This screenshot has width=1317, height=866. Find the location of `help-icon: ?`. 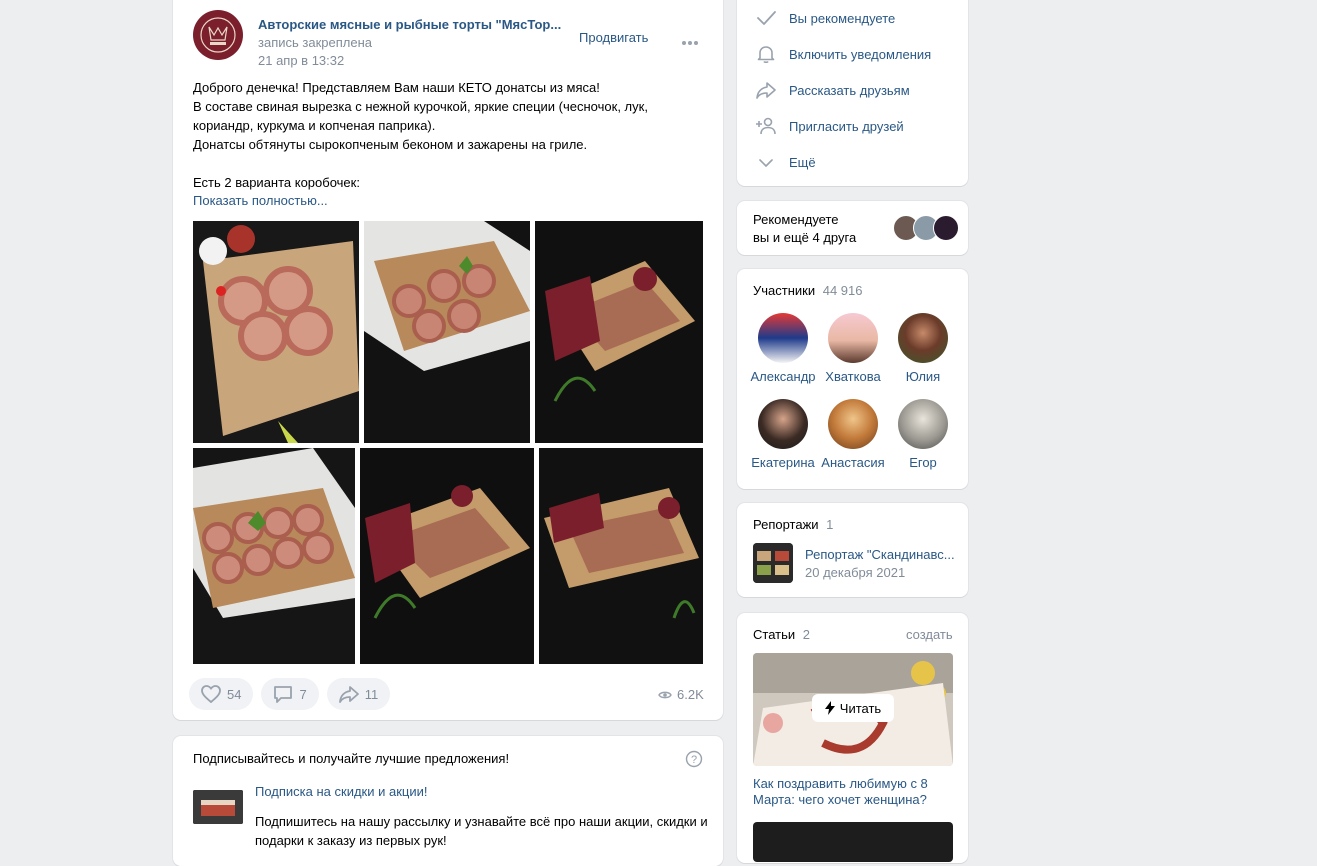

help-icon: ? is located at coordinates (694, 760).